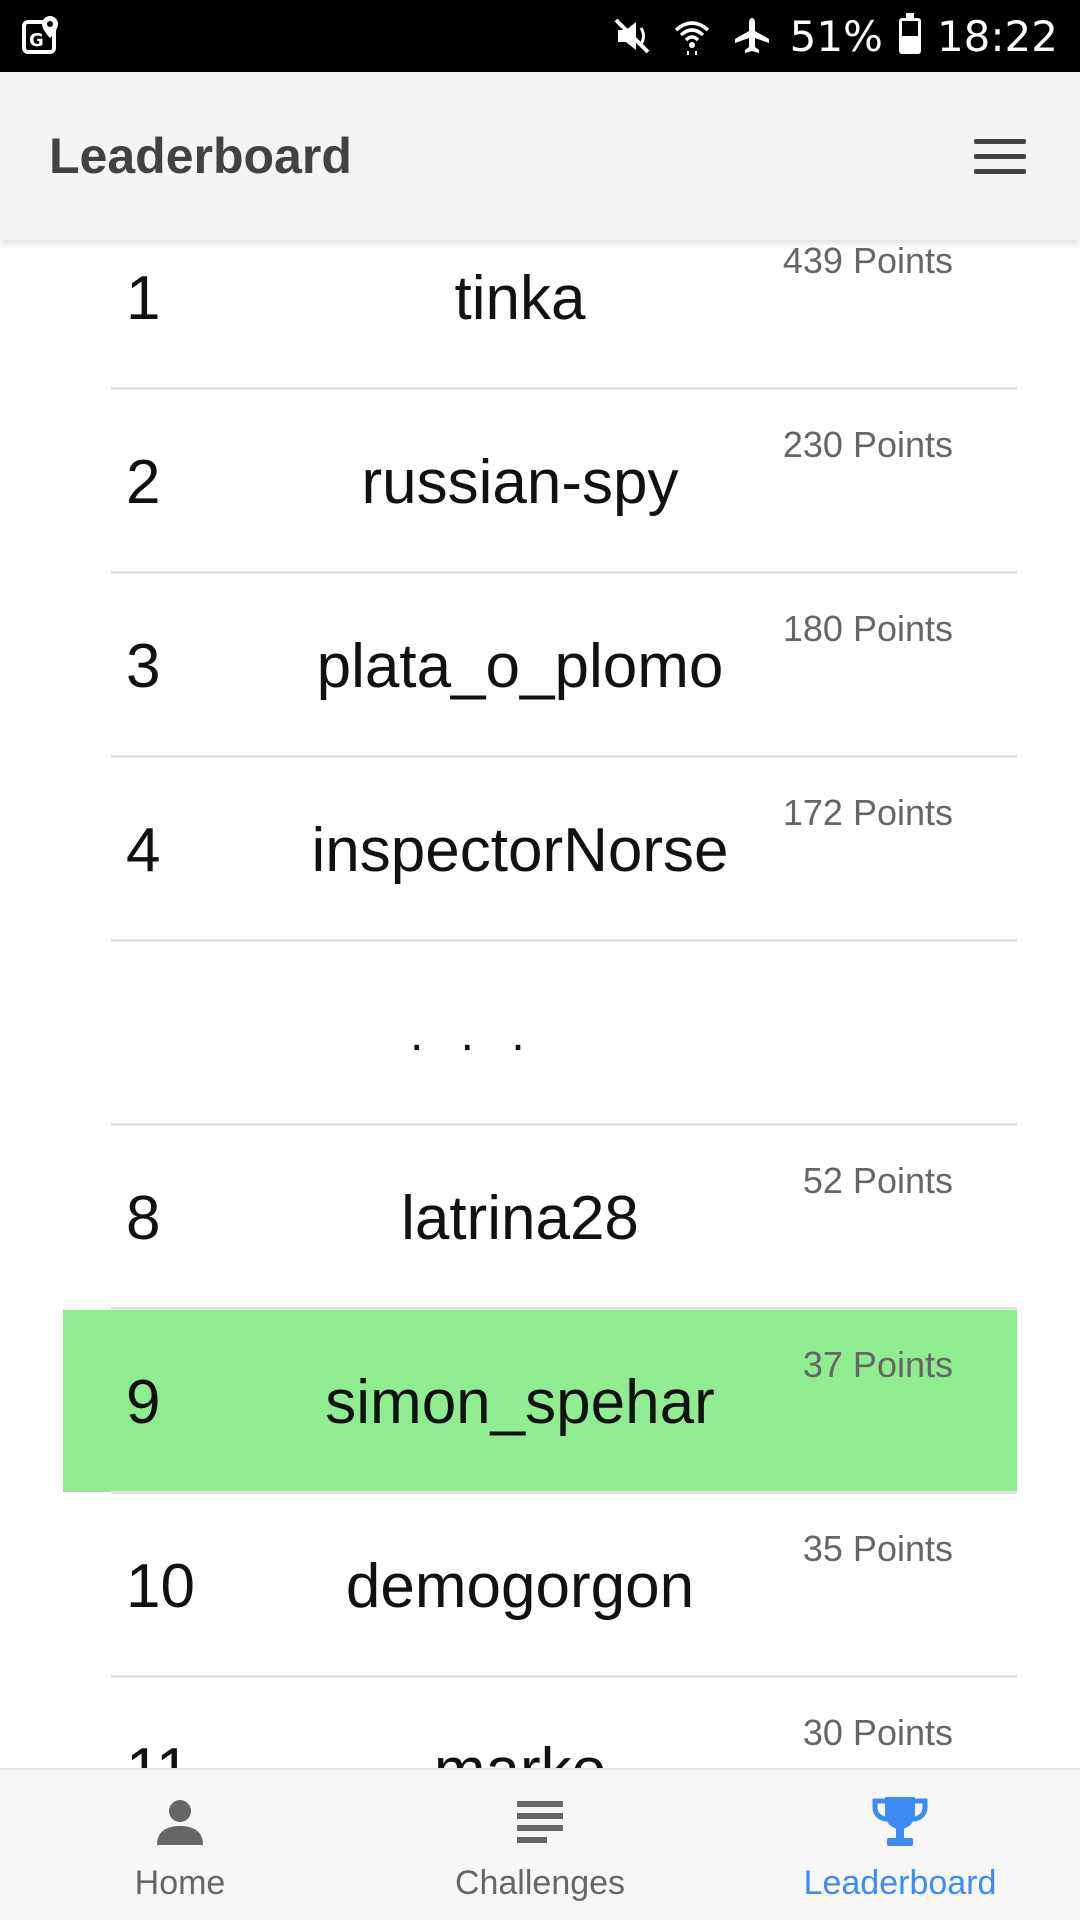  What do you see at coordinates (520, 850) in the screenshot?
I see `username: inspectorNorse` at bounding box center [520, 850].